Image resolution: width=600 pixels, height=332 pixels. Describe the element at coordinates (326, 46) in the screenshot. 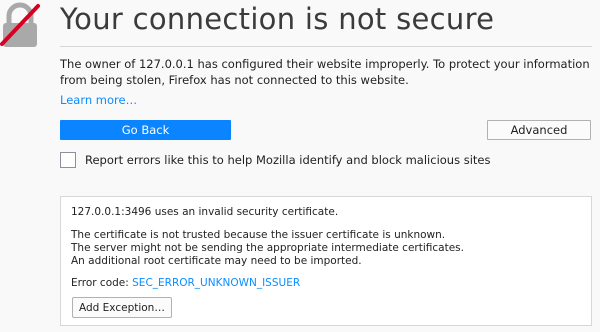

I see `title-divider` at that location.